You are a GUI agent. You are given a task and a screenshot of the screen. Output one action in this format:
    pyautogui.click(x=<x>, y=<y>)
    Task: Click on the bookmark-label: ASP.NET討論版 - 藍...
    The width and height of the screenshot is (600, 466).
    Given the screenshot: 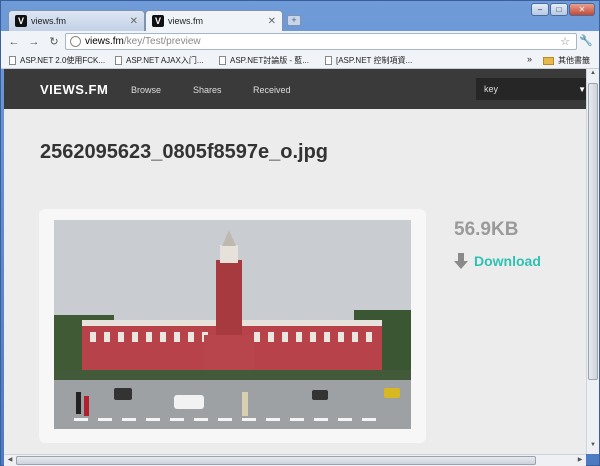 What is the action you would take?
    pyautogui.click(x=269, y=60)
    